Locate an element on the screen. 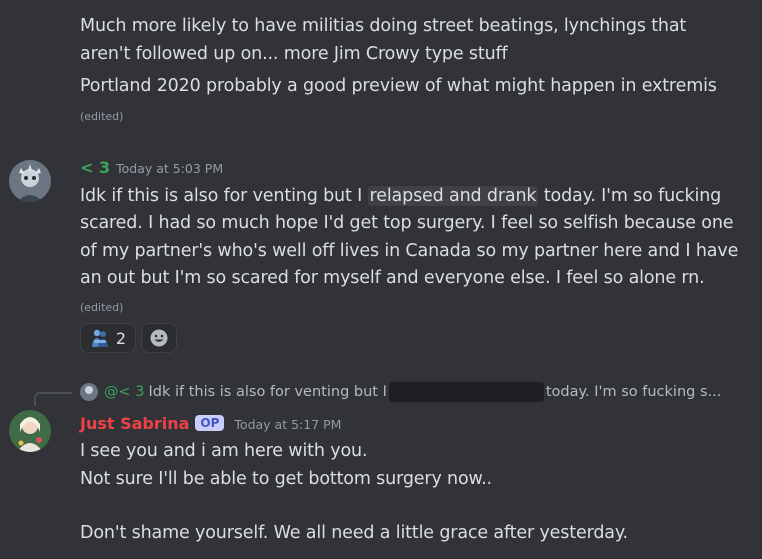 The height and width of the screenshot is (559, 762). revealed-spoiler: relapsed and drank is located at coordinates (453, 196).